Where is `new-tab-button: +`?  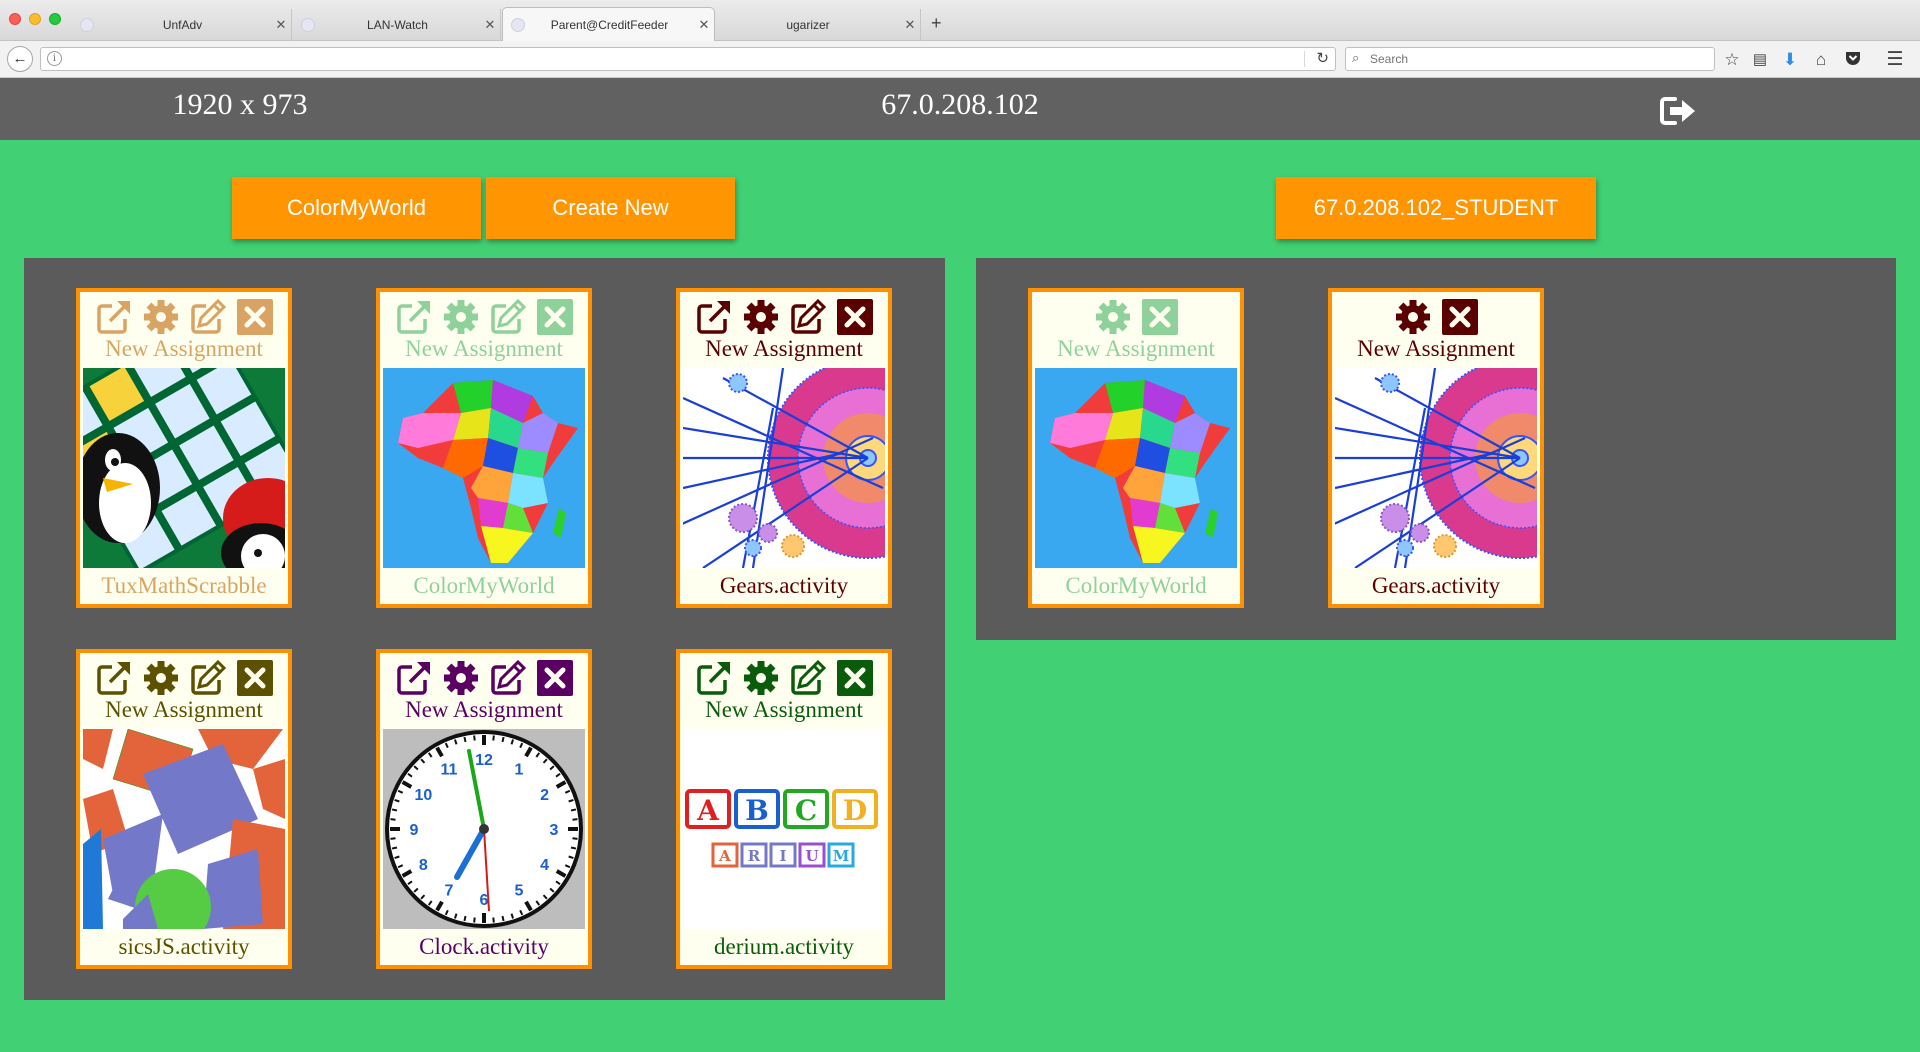
new-tab-button: + is located at coordinates (936, 23).